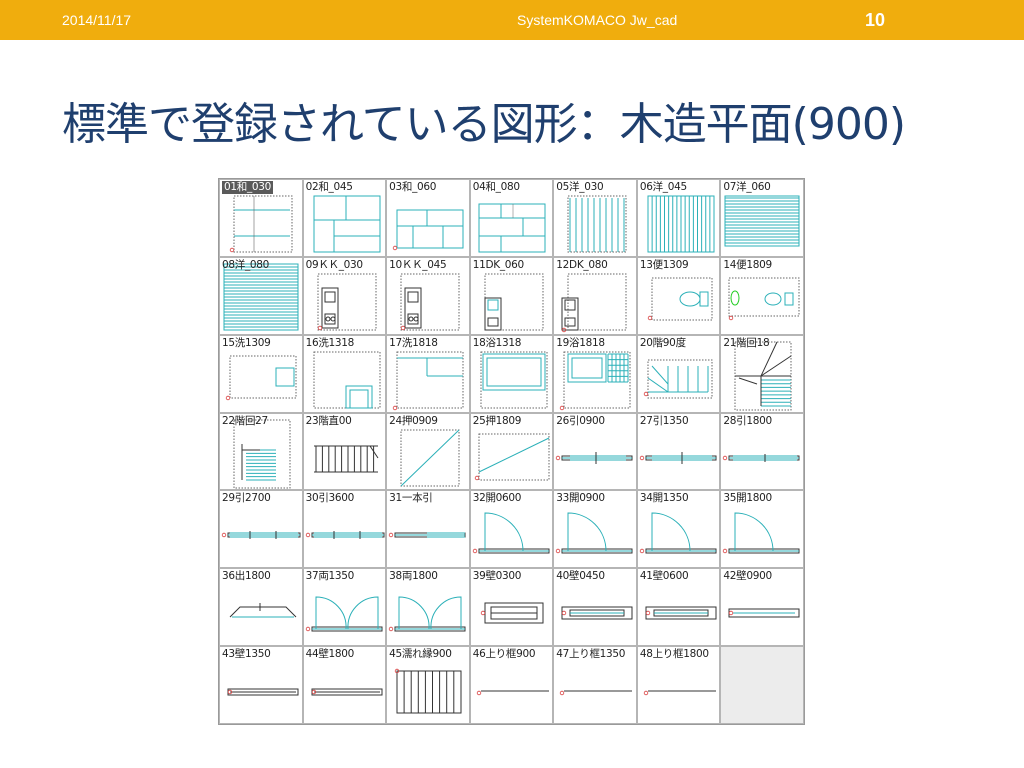  I want to click on symbol-label: 22階回27, so click(245, 420).